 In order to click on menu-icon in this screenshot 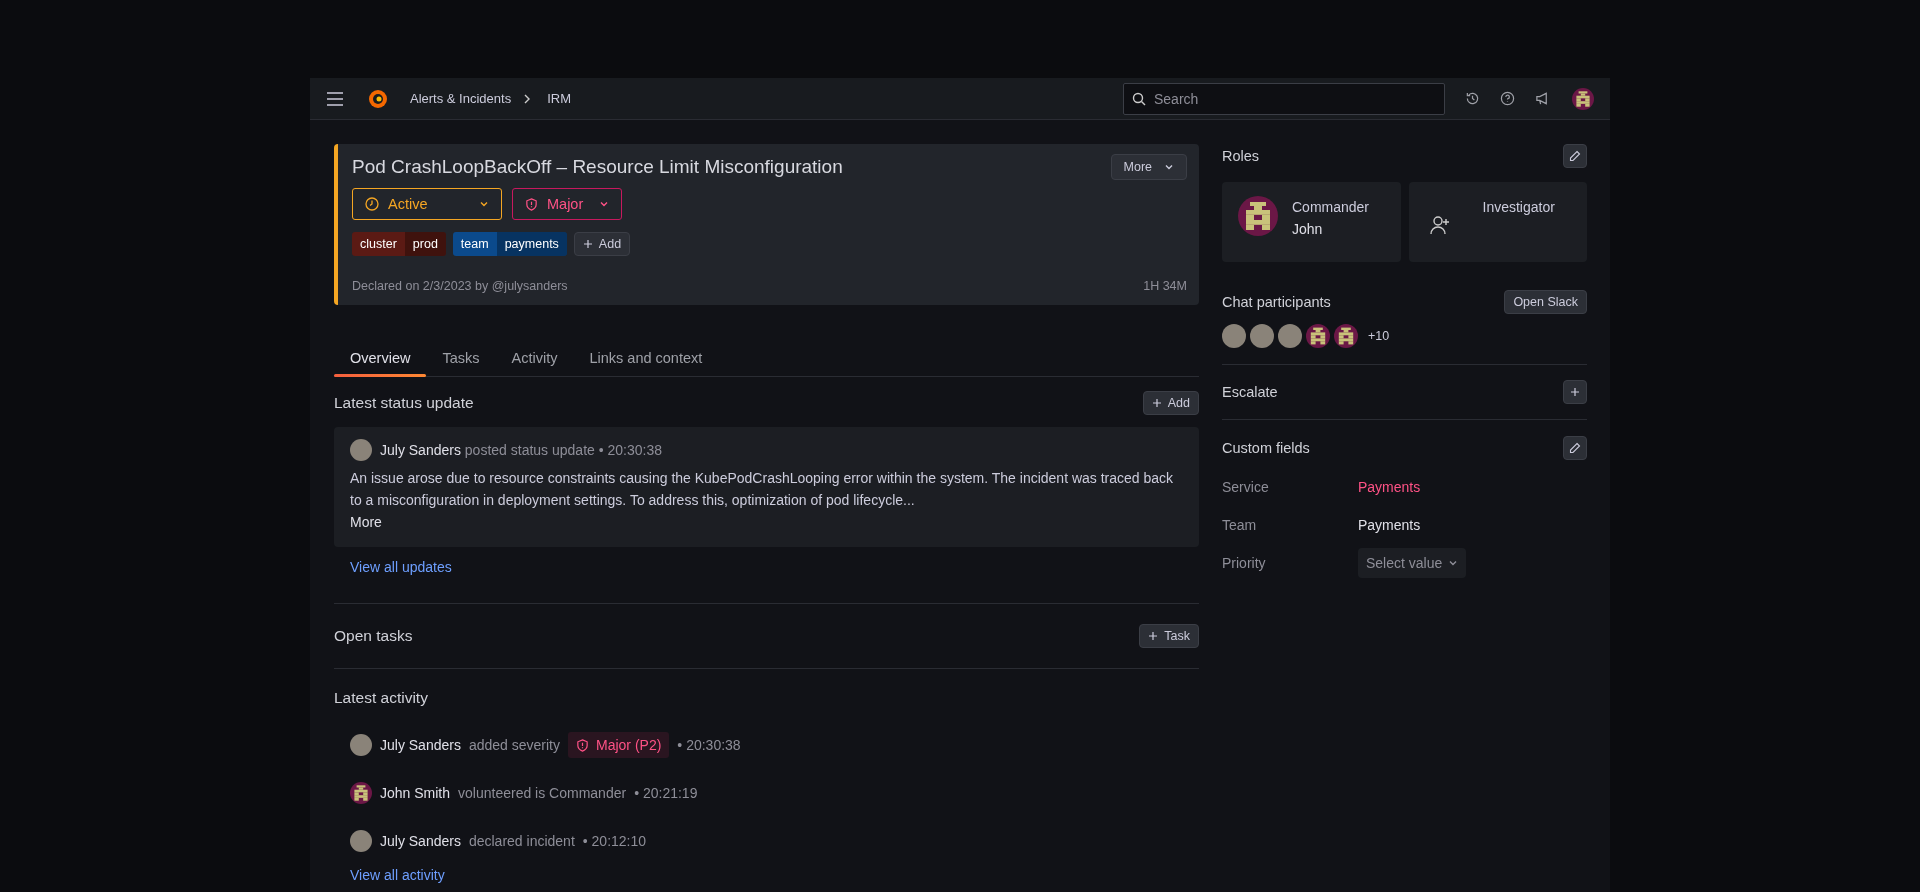, I will do `click(335, 98)`.